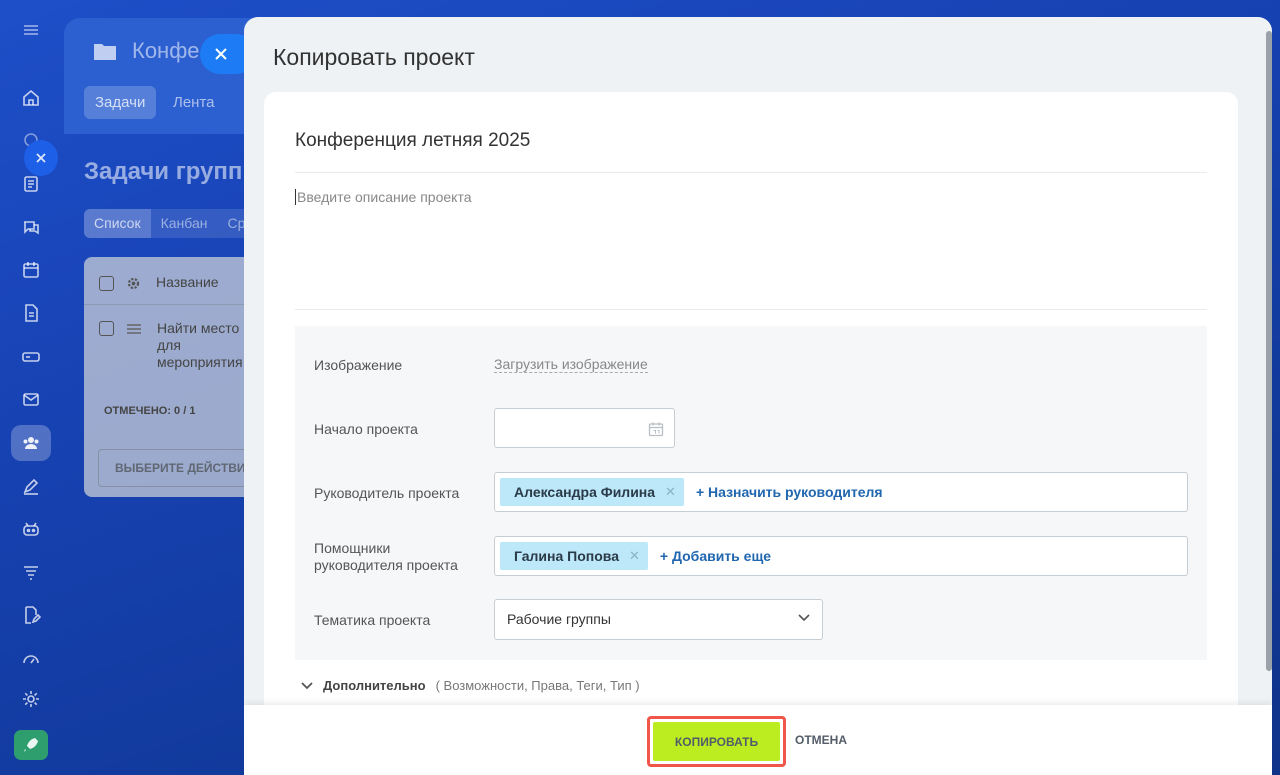 This screenshot has width=1280, height=775. What do you see at coordinates (31, 572) in the screenshot?
I see `filter-icon` at bounding box center [31, 572].